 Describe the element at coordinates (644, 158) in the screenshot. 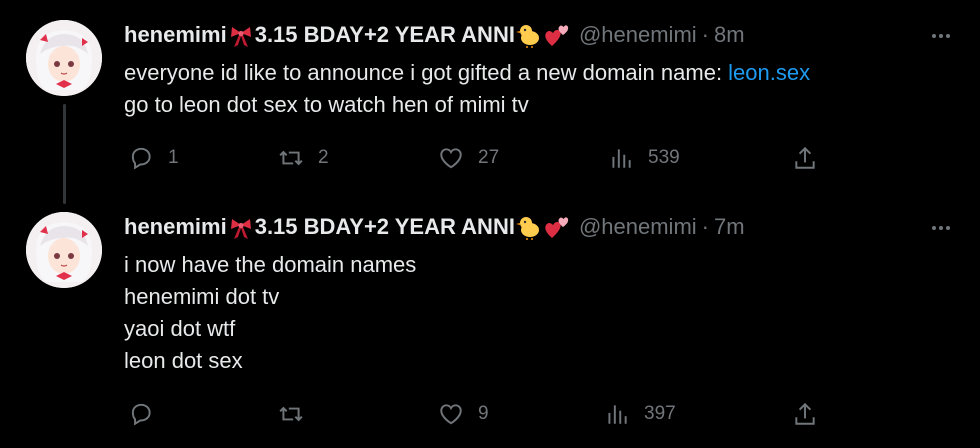

I see `views-button: 539` at that location.